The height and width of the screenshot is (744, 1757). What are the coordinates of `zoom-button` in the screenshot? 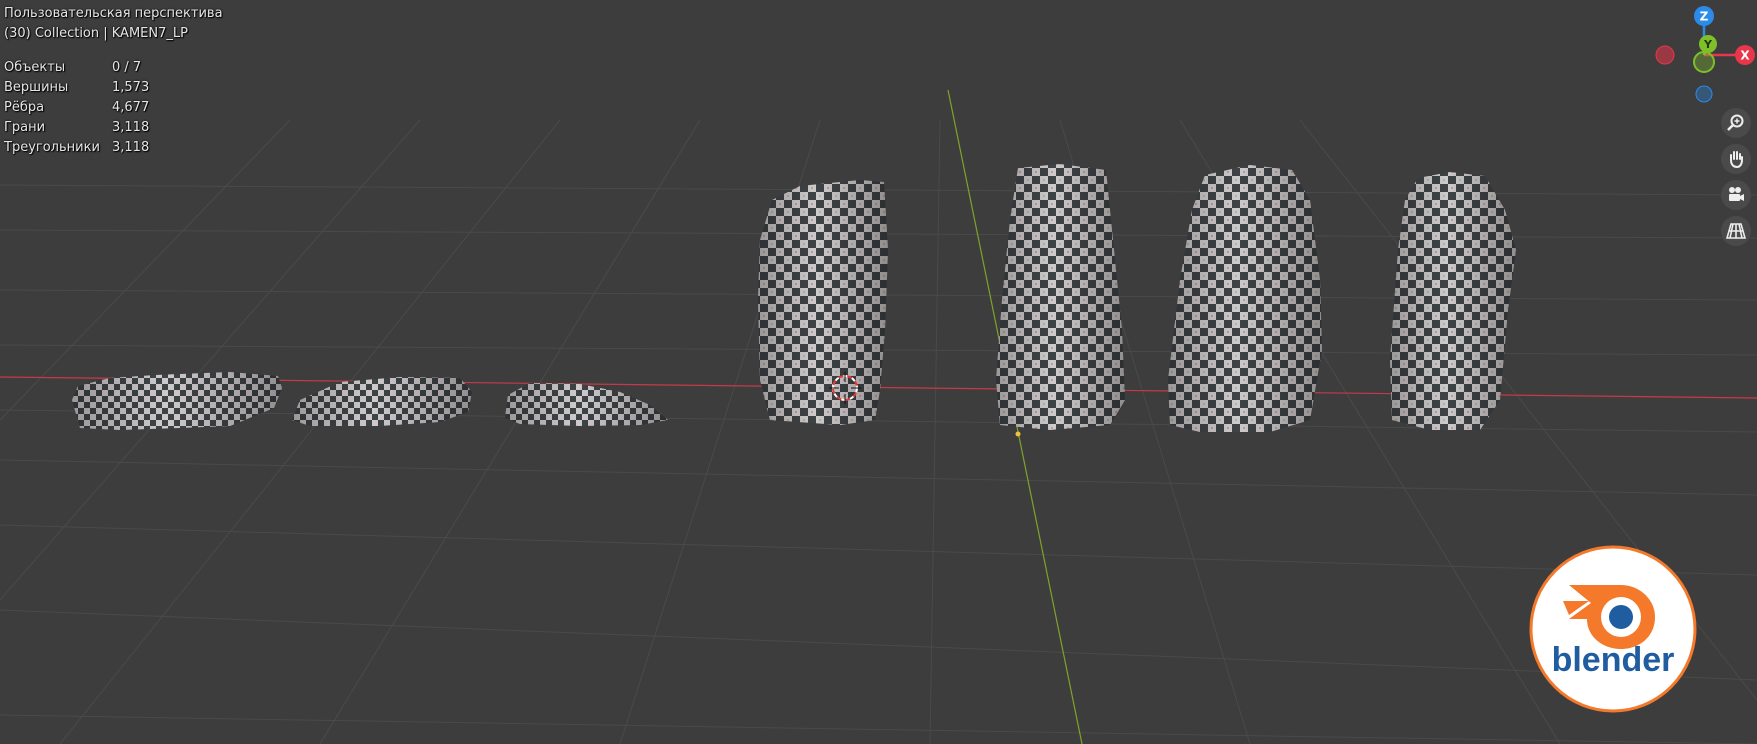 It's located at (1736, 123).